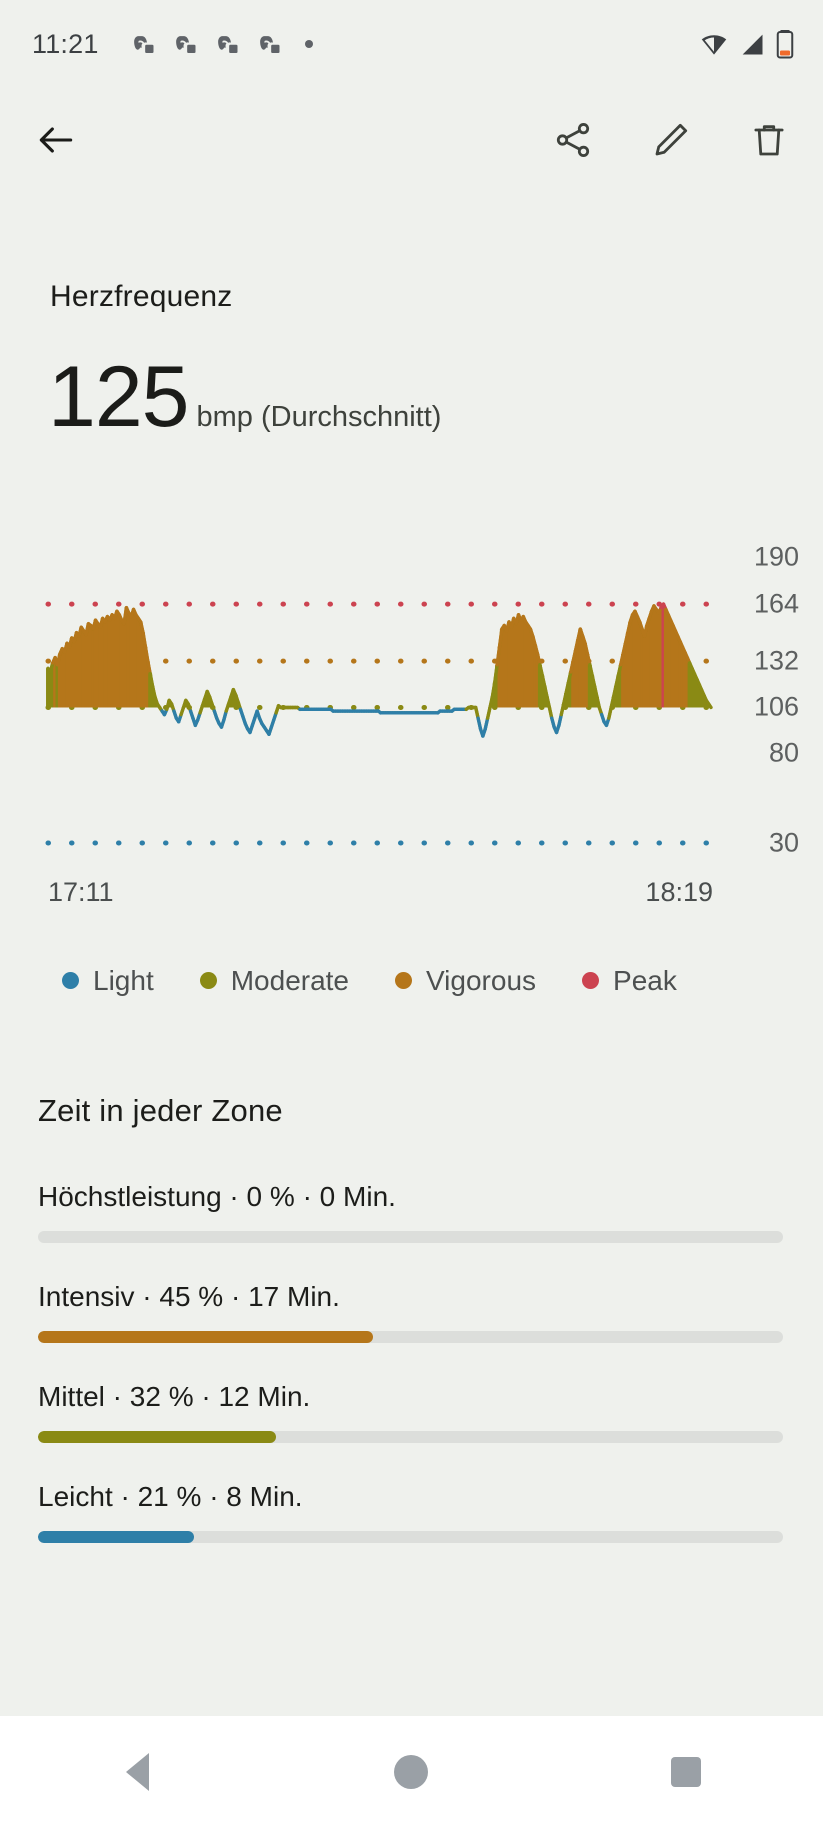  I want to click on chart-y-axis-labels: 190 164 132 106 80 30, so click(760, 713).